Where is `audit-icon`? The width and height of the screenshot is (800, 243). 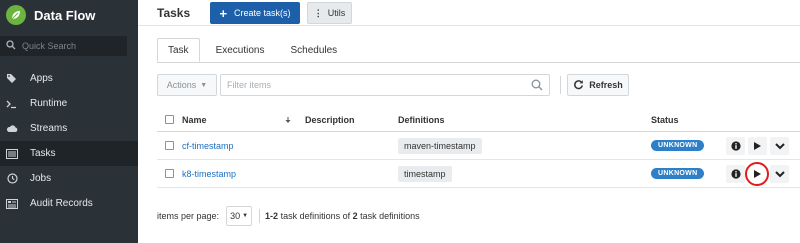 audit-icon is located at coordinates (12, 204).